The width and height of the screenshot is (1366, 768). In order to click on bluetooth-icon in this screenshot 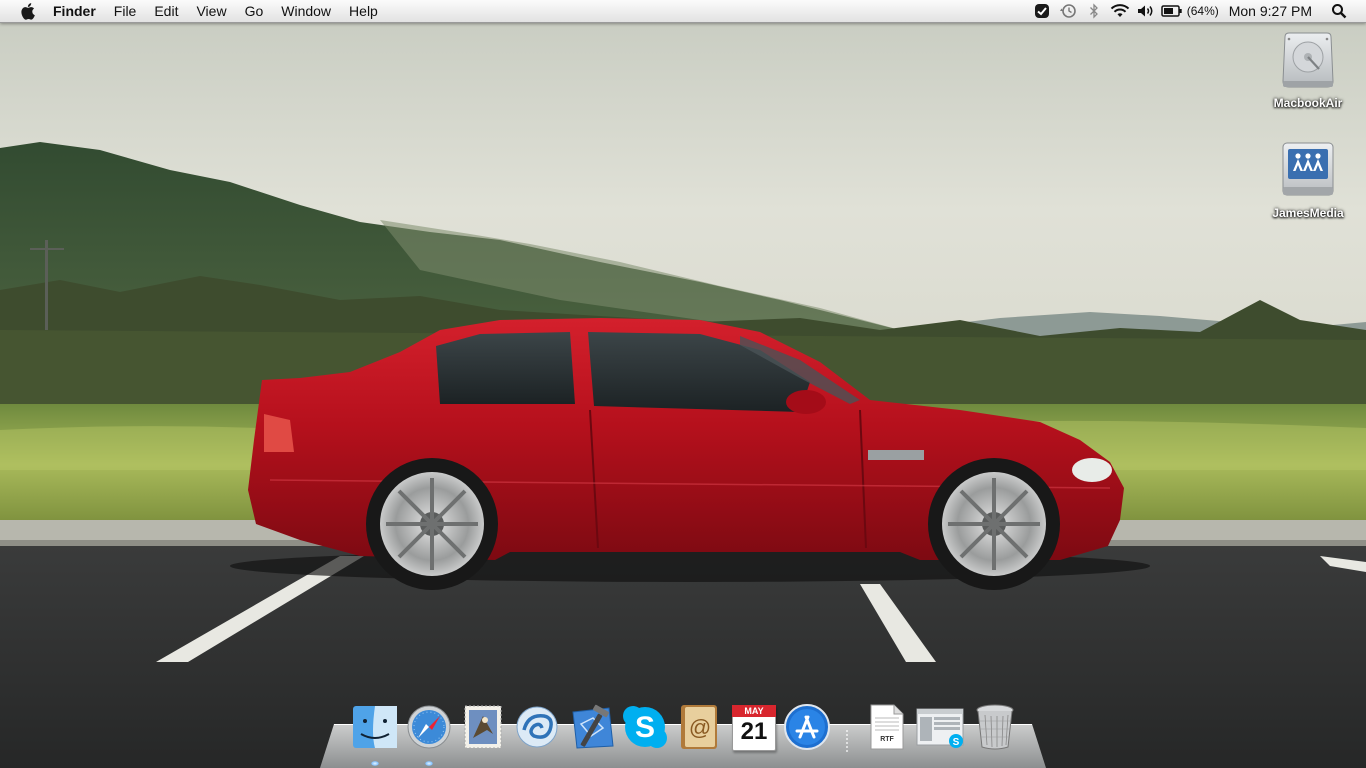, I will do `click(1094, 11)`.